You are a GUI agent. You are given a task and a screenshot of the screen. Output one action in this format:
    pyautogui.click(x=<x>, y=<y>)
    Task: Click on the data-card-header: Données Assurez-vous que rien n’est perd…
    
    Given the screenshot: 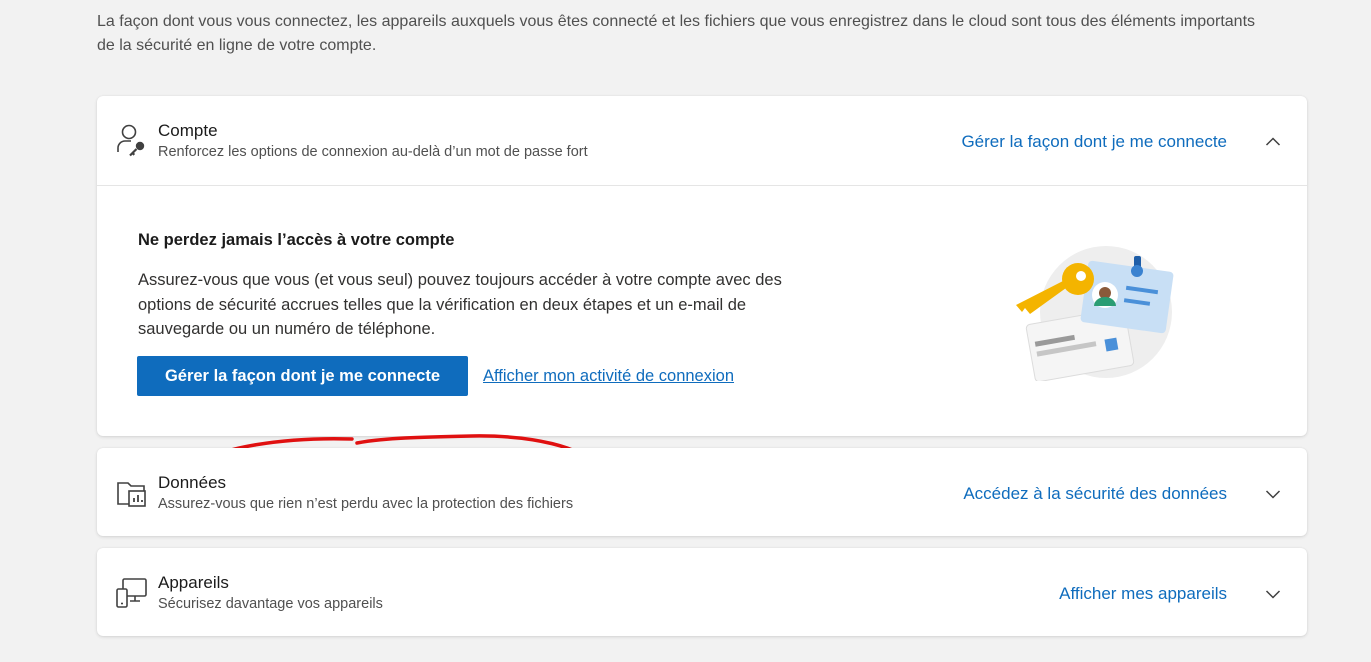 What is the action you would take?
    pyautogui.click(x=702, y=492)
    